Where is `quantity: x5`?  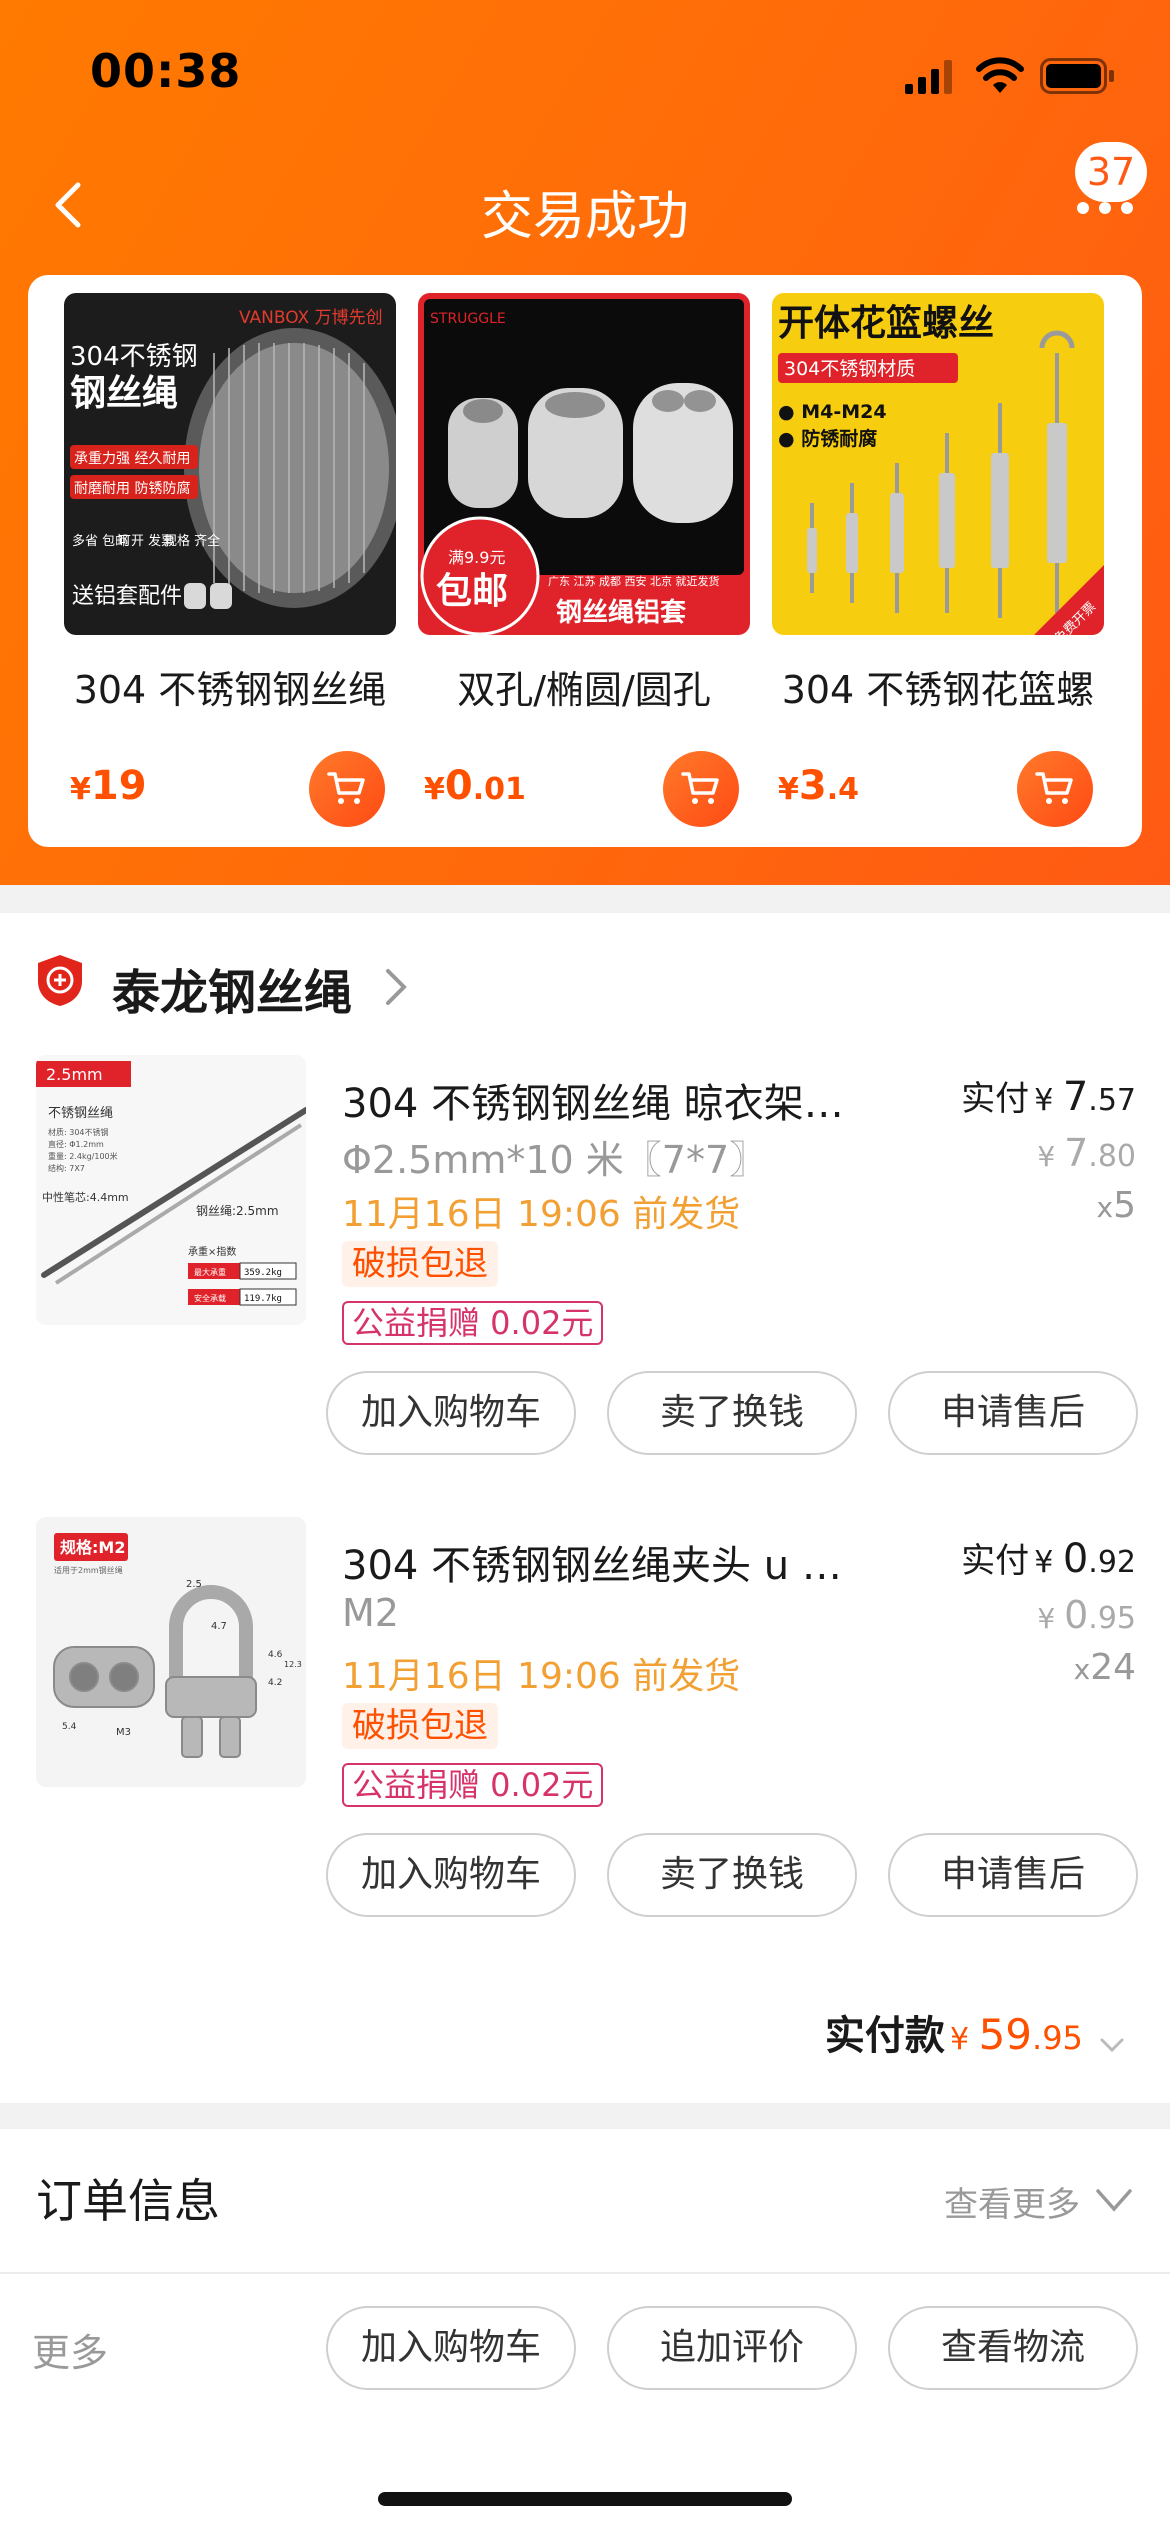
quantity: x5 is located at coordinates (1116, 1205).